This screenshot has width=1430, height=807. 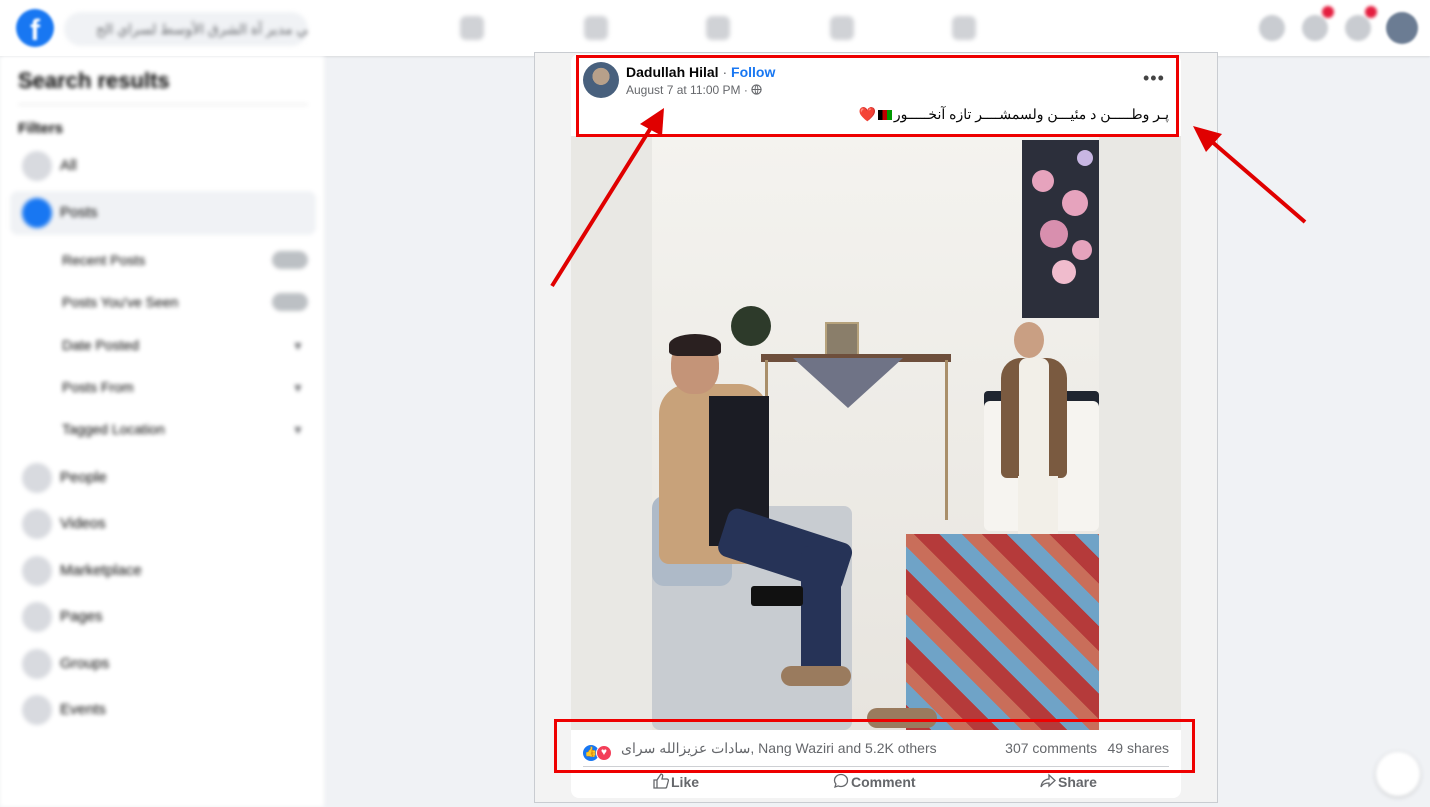 What do you see at coordinates (602, 206) in the screenshot?
I see `annotation-arrow-left` at bounding box center [602, 206].